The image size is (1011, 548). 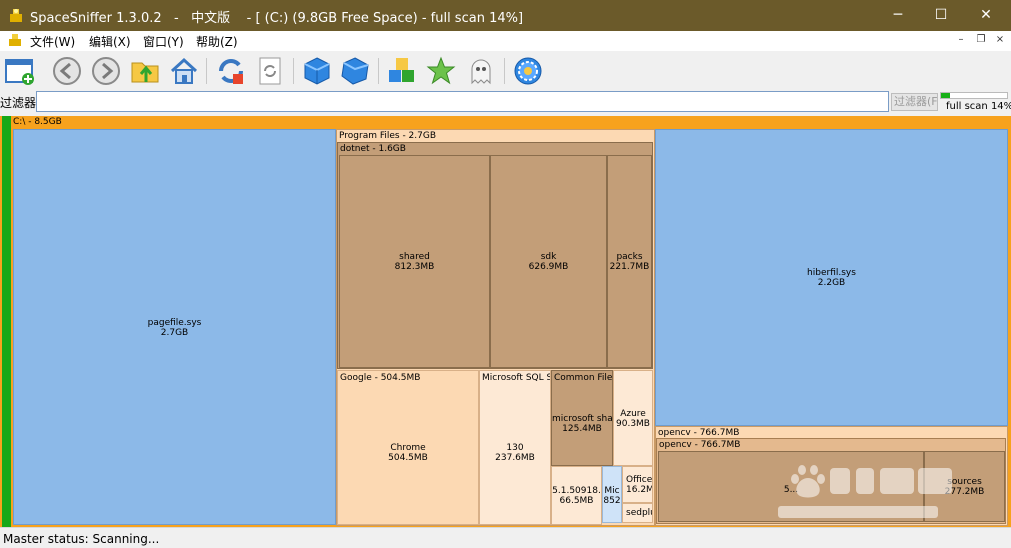 What do you see at coordinates (106, 71) in the screenshot?
I see `forward-icon` at bounding box center [106, 71].